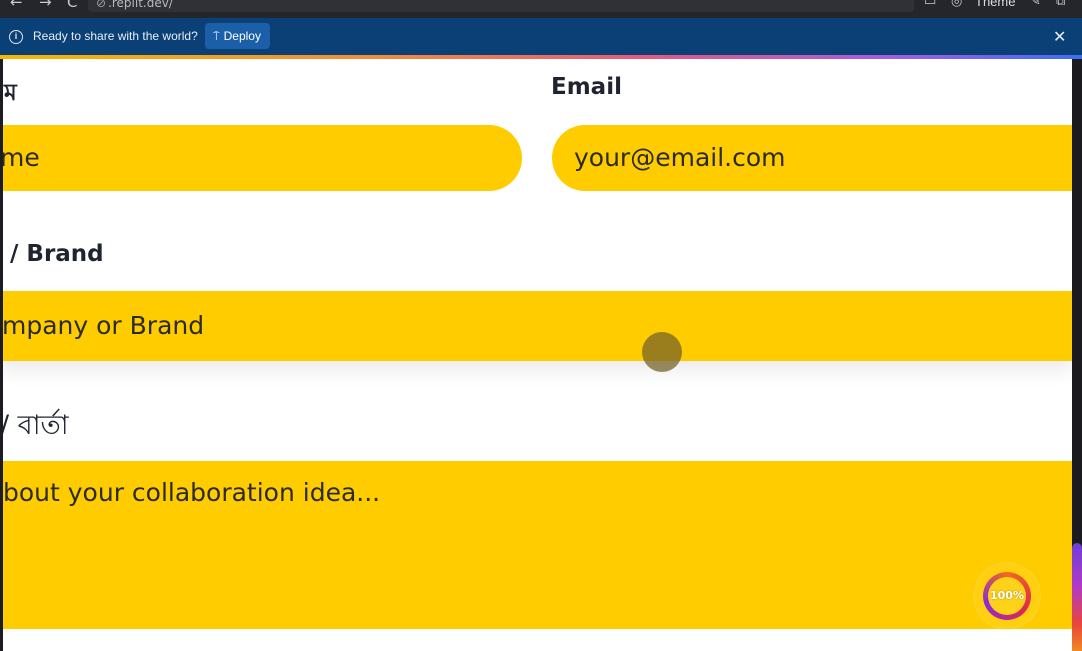 This screenshot has height=651, width=1082. Describe the element at coordinates (662, 352) in the screenshot. I see `cursor-indicator` at that location.